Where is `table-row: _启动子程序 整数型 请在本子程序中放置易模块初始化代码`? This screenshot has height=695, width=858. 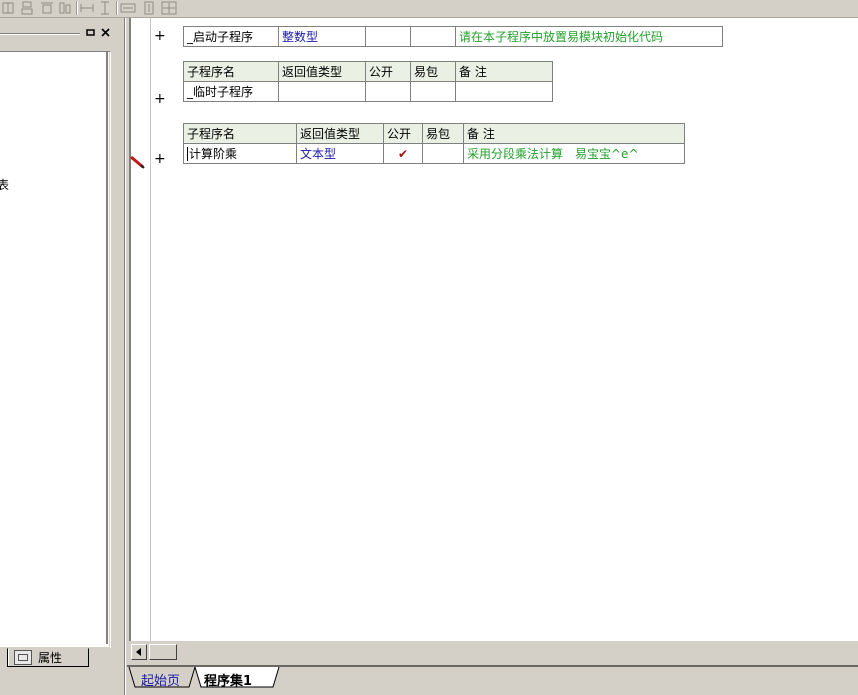
table-row: _启动子程序 整数型 请在本子程序中放置易模块初始化代码 is located at coordinates (453, 36).